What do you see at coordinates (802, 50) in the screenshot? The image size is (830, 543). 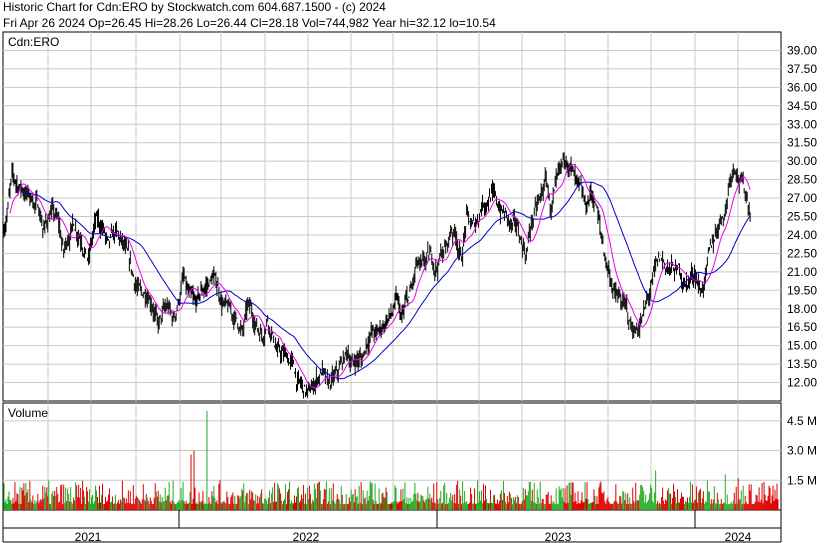 I see `price-axis-label: 39.00` at bounding box center [802, 50].